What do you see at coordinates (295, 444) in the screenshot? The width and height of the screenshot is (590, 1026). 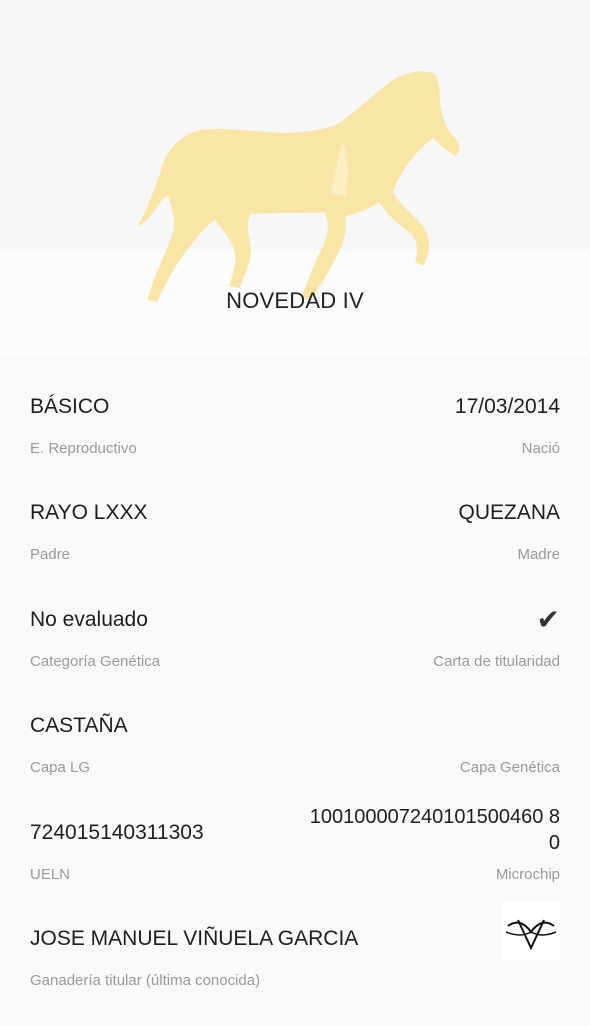 I see `row-reproductive-birth: BÁSICO 17/03/2014 E. Reproductivo Nació` at bounding box center [295, 444].